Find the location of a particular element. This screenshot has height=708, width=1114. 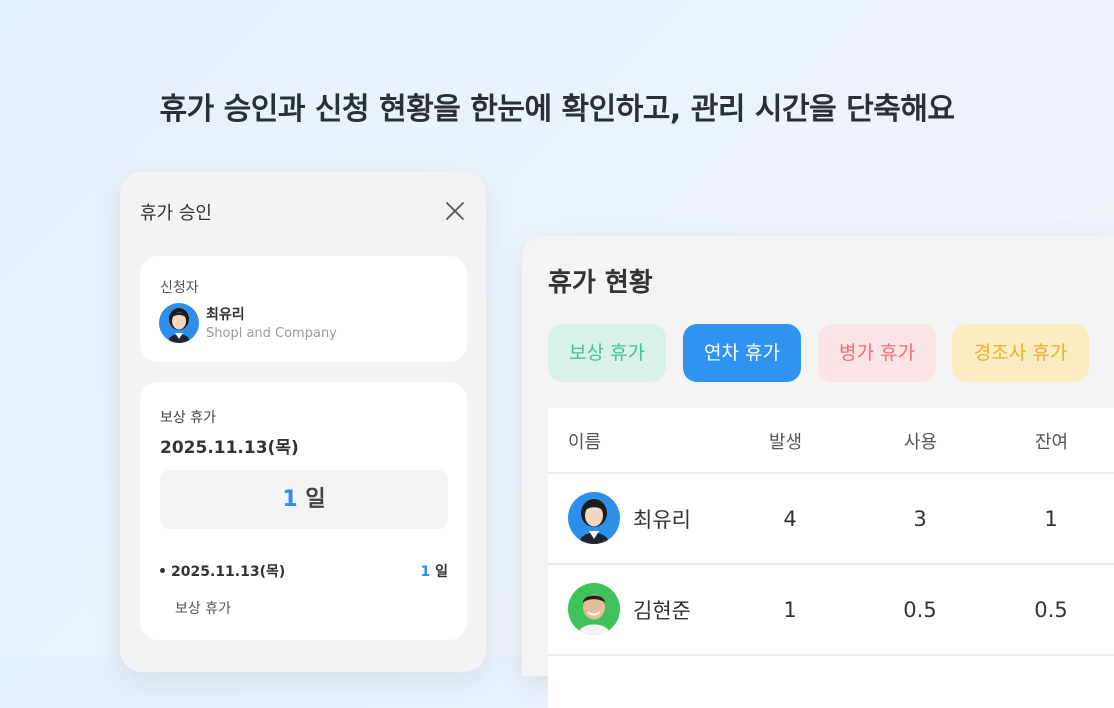

item-type: 보상 휴가 is located at coordinates (203, 609).